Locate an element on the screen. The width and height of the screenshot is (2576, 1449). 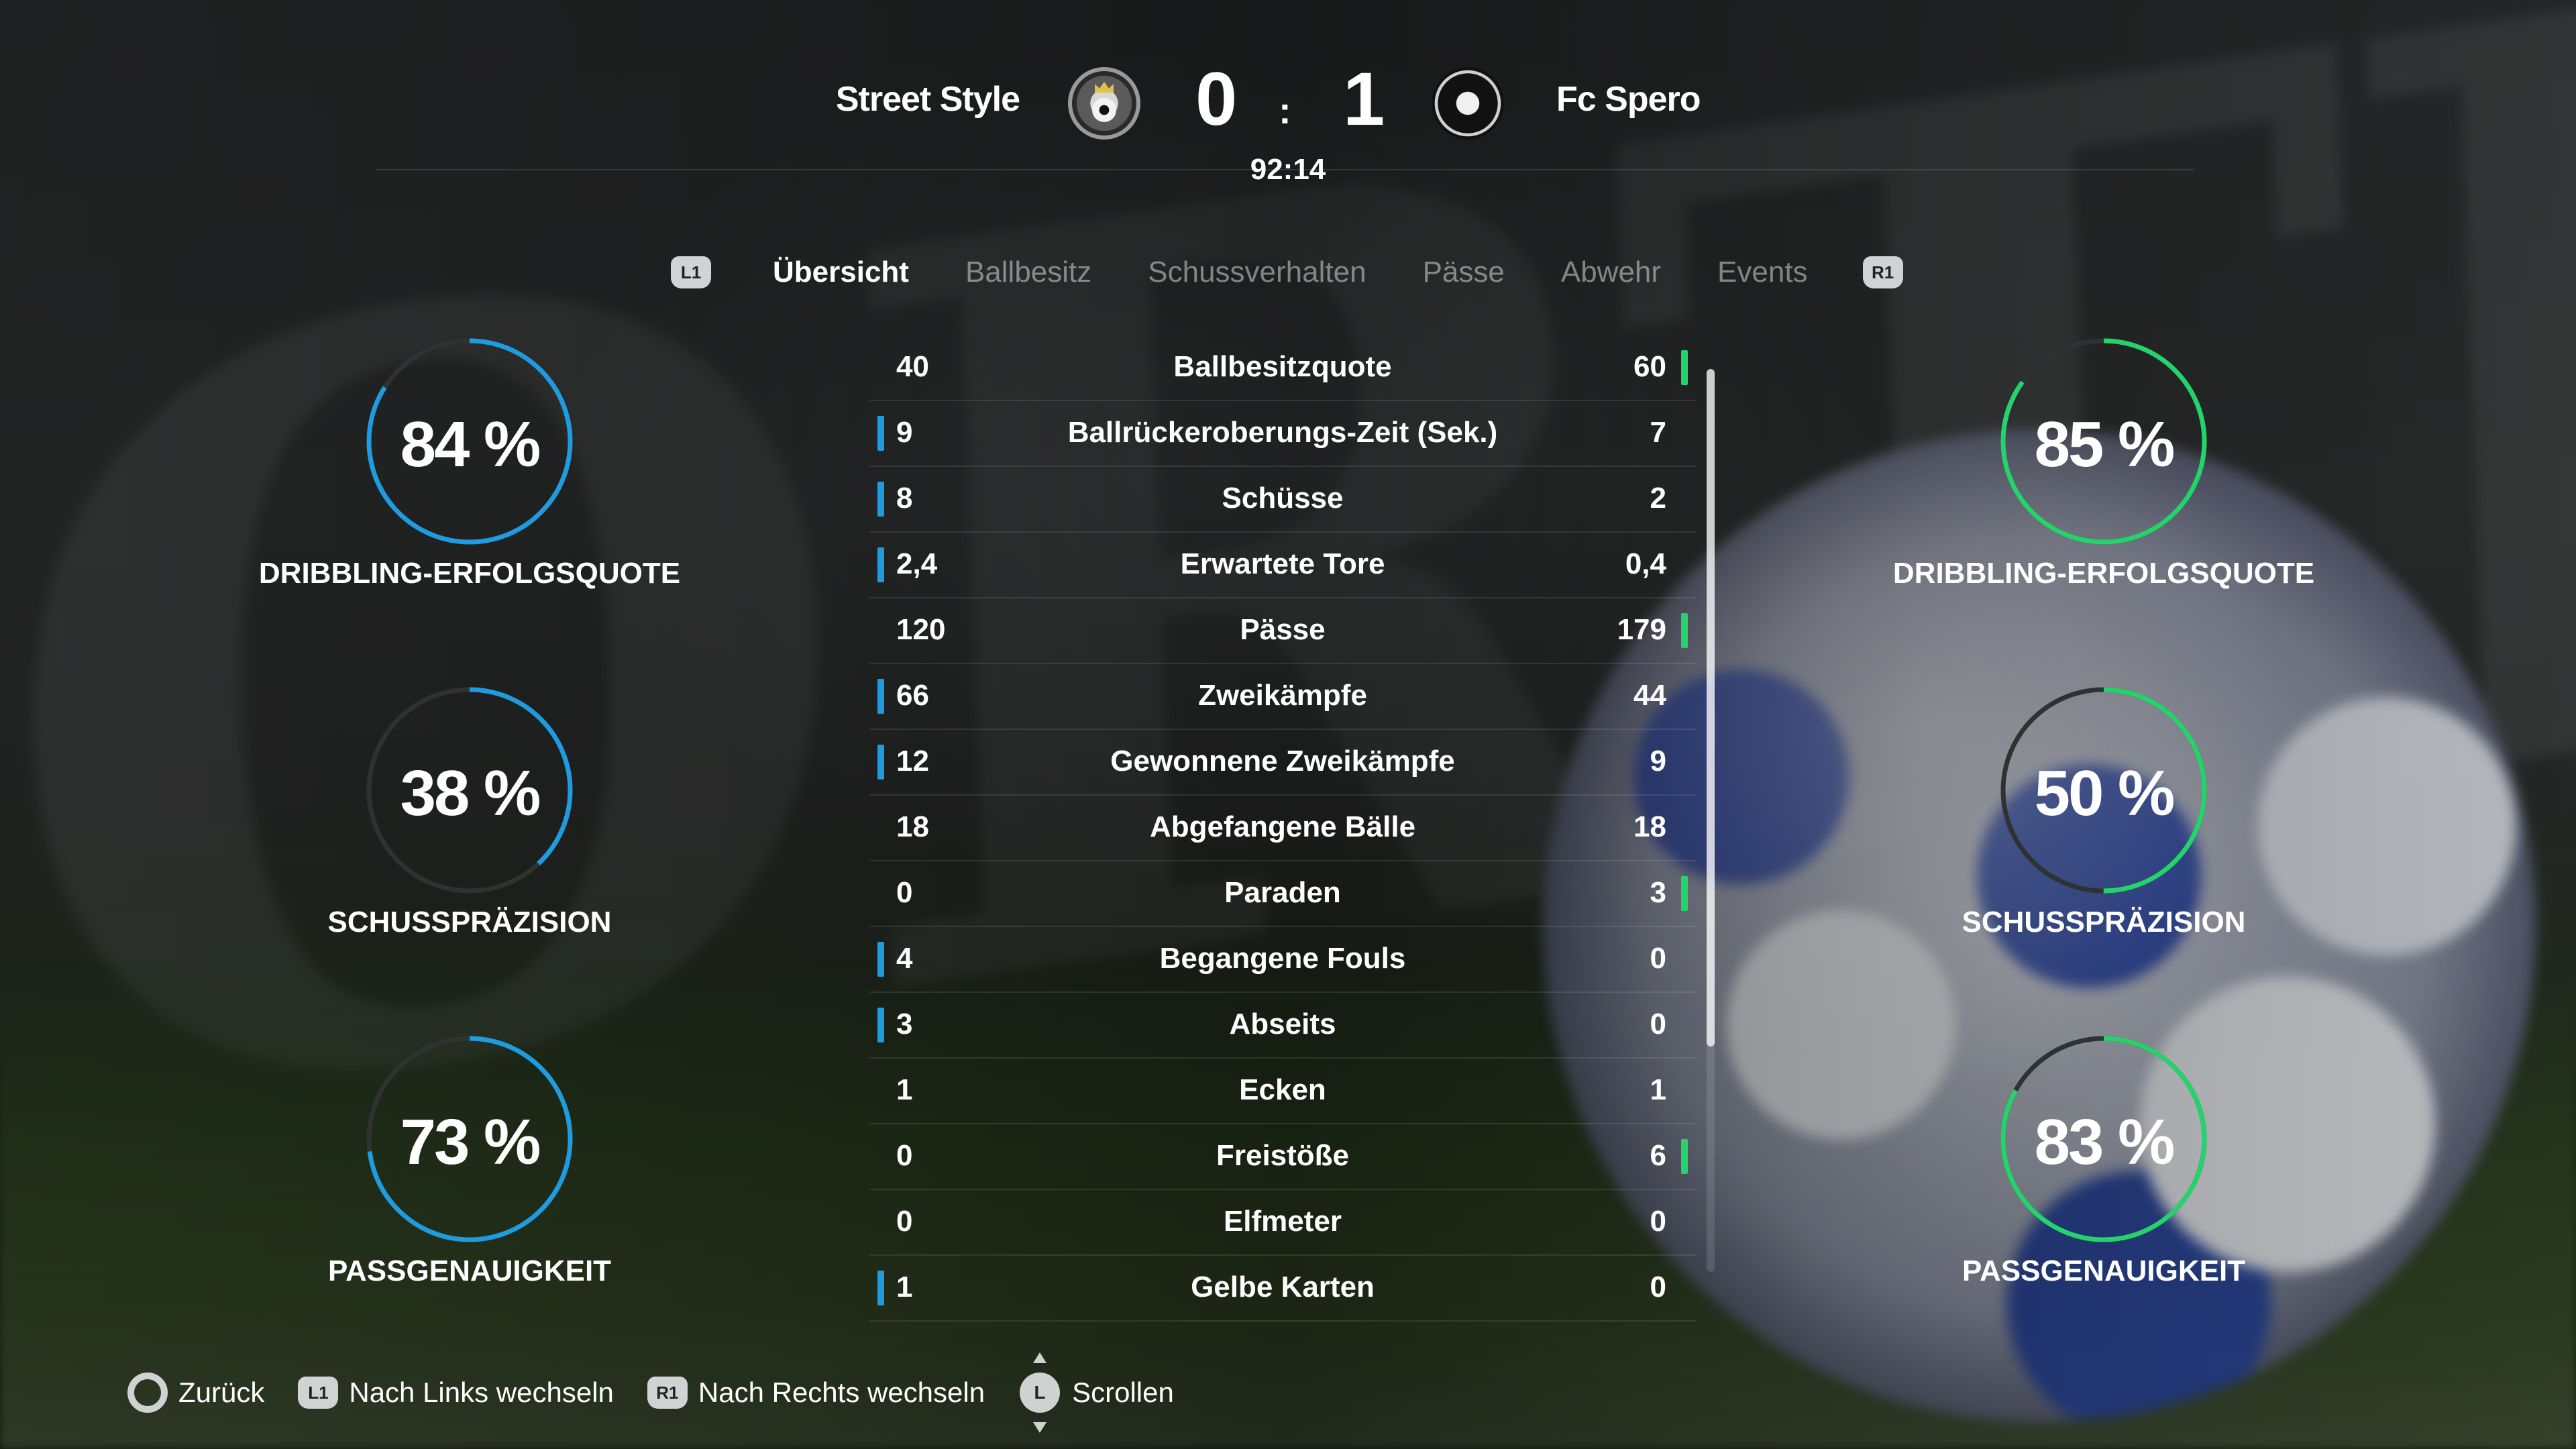
away-stat-value: 18 is located at coordinates (1649, 826).